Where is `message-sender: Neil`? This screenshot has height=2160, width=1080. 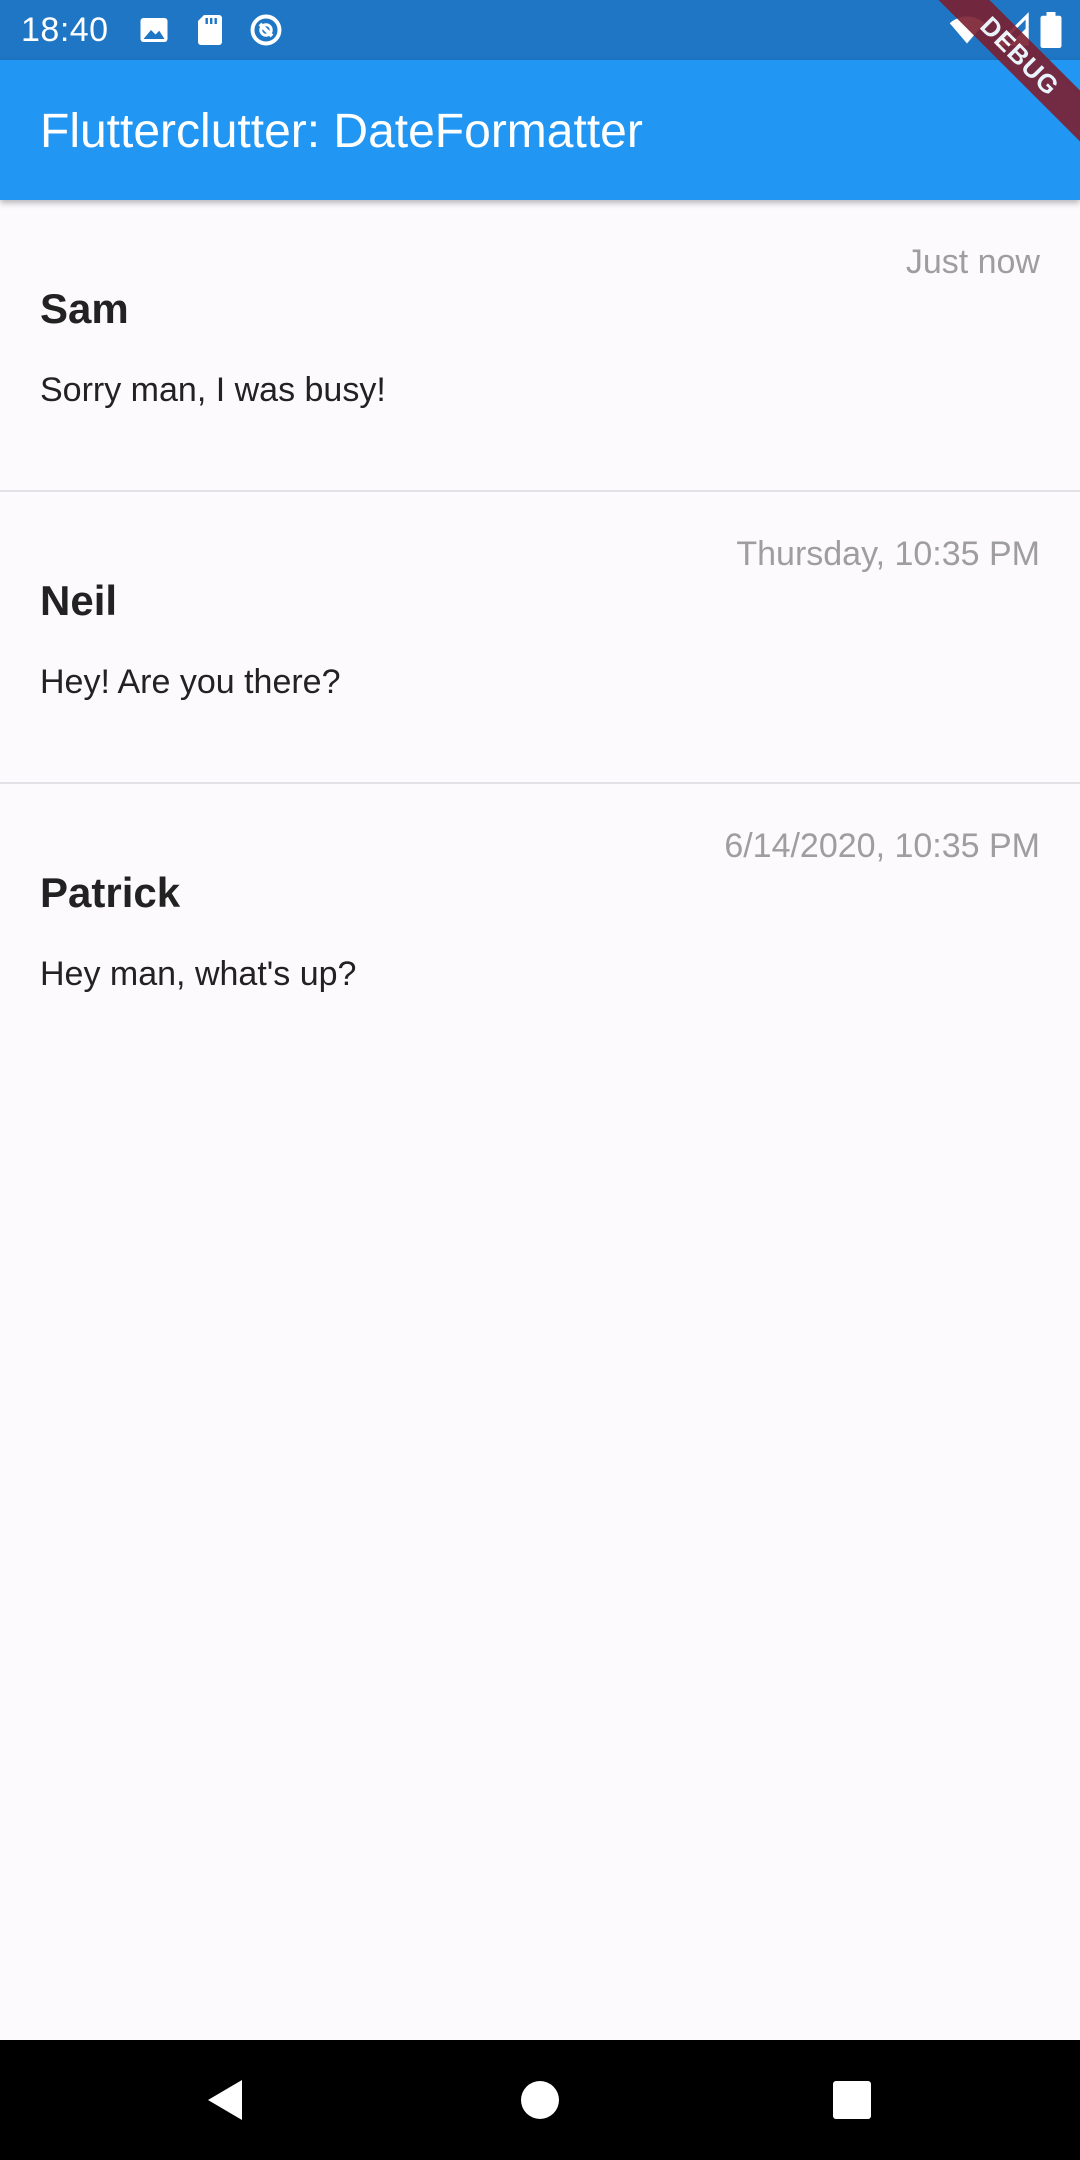 message-sender: Neil is located at coordinates (79, 600).